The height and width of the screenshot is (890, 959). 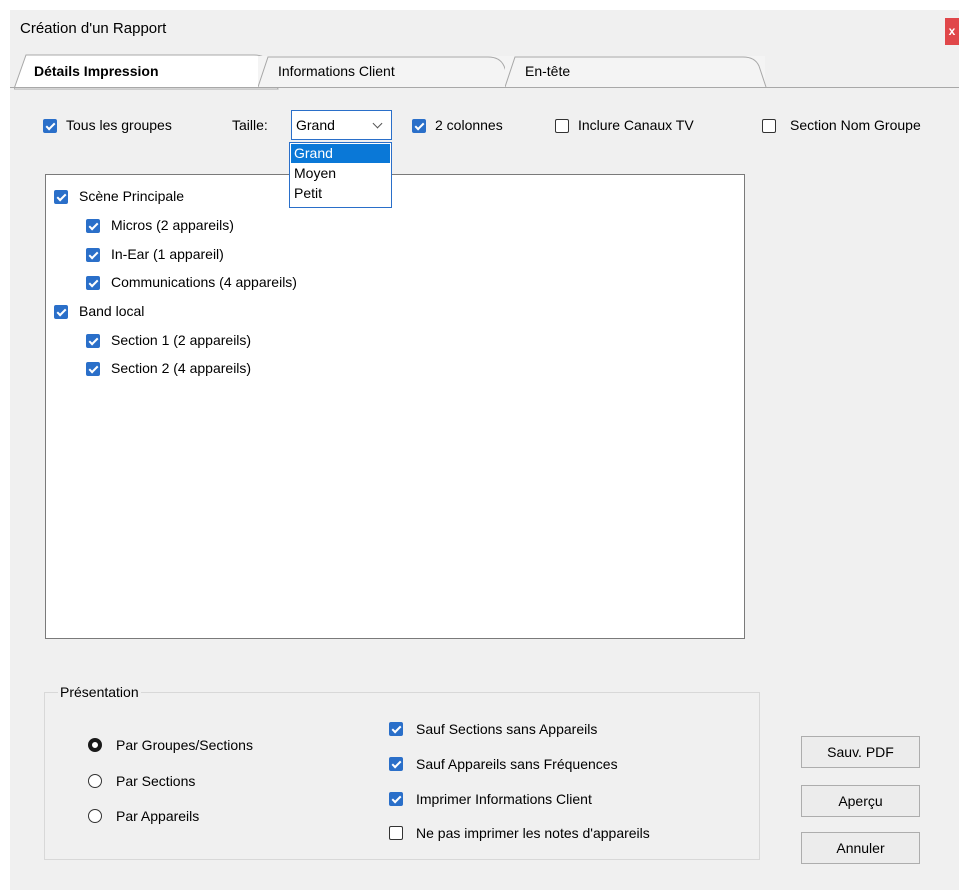 What do you see at coordinates (111, 311) in the screenshot?
I see `tree-item-label: Band local` at bounding box center [111, 311].